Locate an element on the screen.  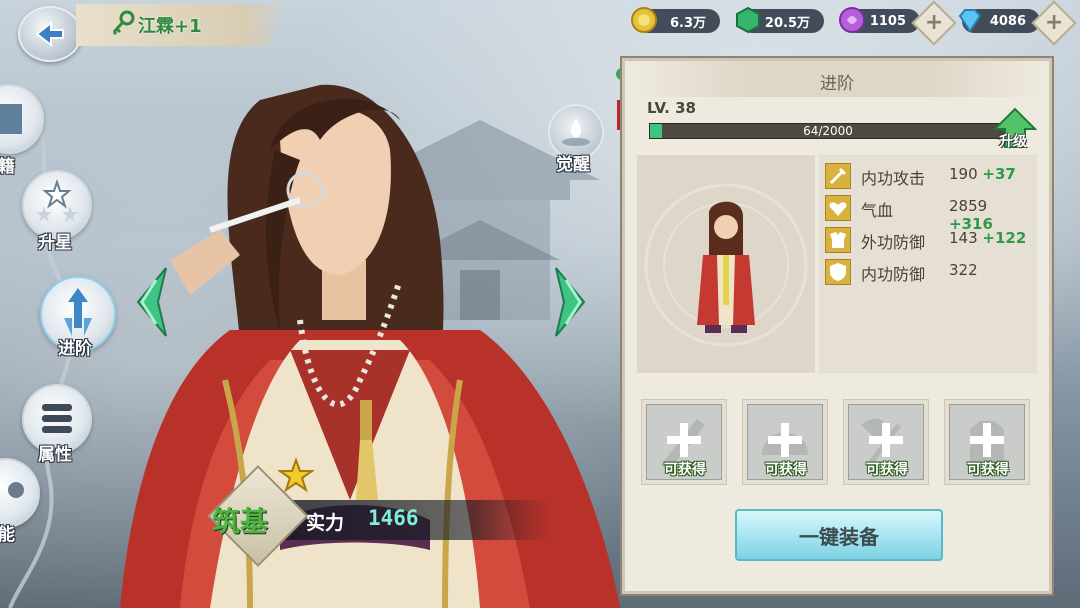
jade-resource: 20.5万 is located at coordinates (780, 20).